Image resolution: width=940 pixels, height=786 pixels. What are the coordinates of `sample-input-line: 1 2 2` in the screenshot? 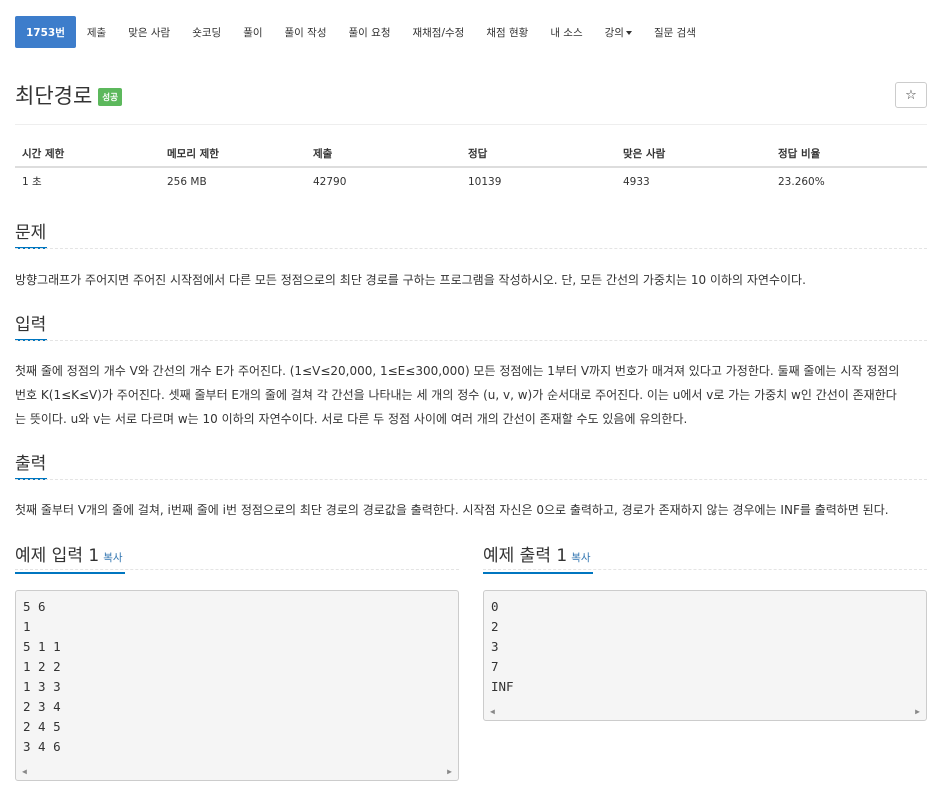 It's located at (42, 666).